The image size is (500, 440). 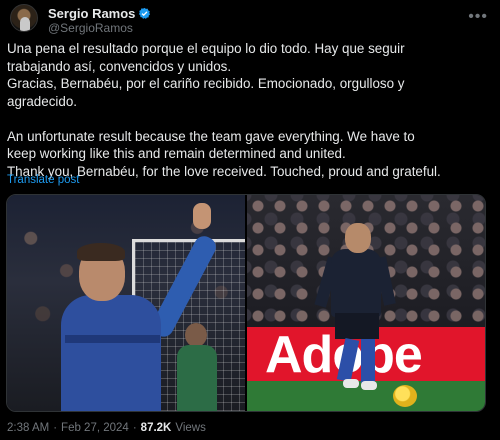 What do you see at coordinates (112, 339) in the screenshot?
I see `jacket-stripe` at bounding box center [112, 339].